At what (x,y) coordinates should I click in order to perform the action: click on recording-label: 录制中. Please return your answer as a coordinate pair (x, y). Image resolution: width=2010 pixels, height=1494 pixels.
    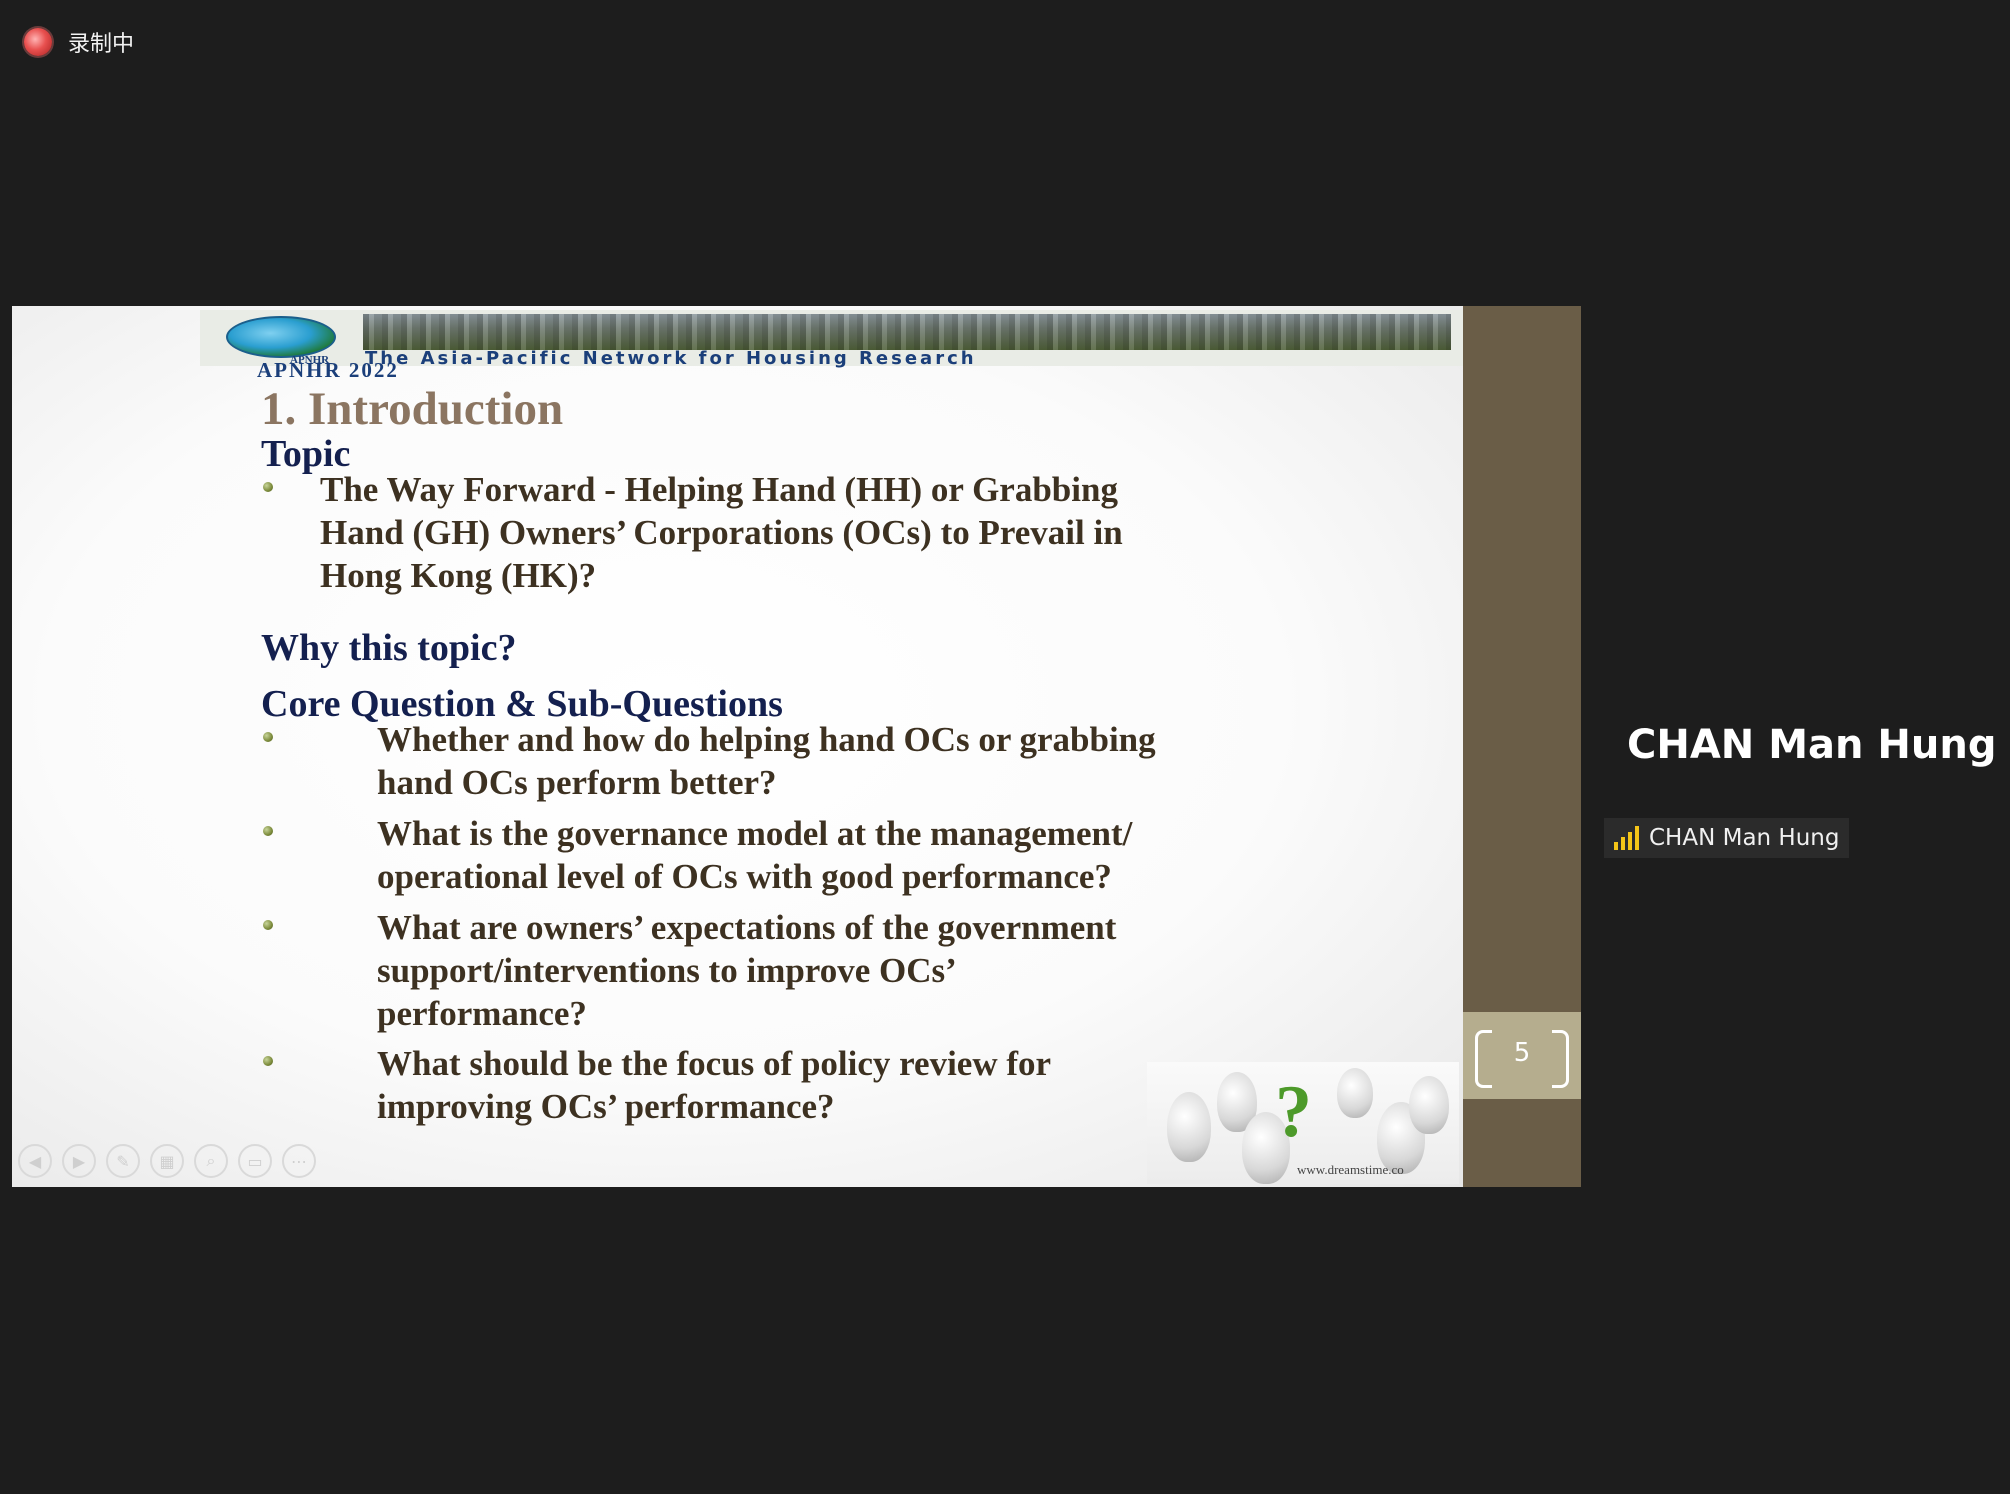
    Looking at the image, I should click on (101, 44).